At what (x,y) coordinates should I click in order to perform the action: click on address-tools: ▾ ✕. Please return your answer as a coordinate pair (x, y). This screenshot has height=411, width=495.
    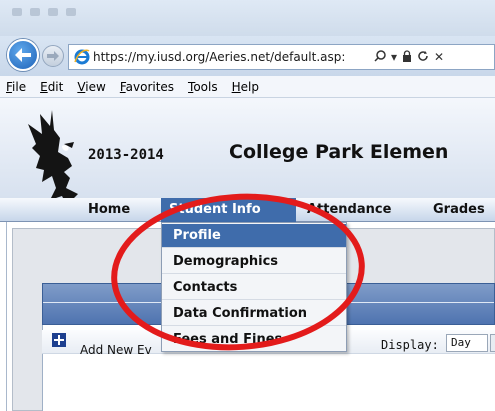
    Looking at the image, I should click on (409, 57).